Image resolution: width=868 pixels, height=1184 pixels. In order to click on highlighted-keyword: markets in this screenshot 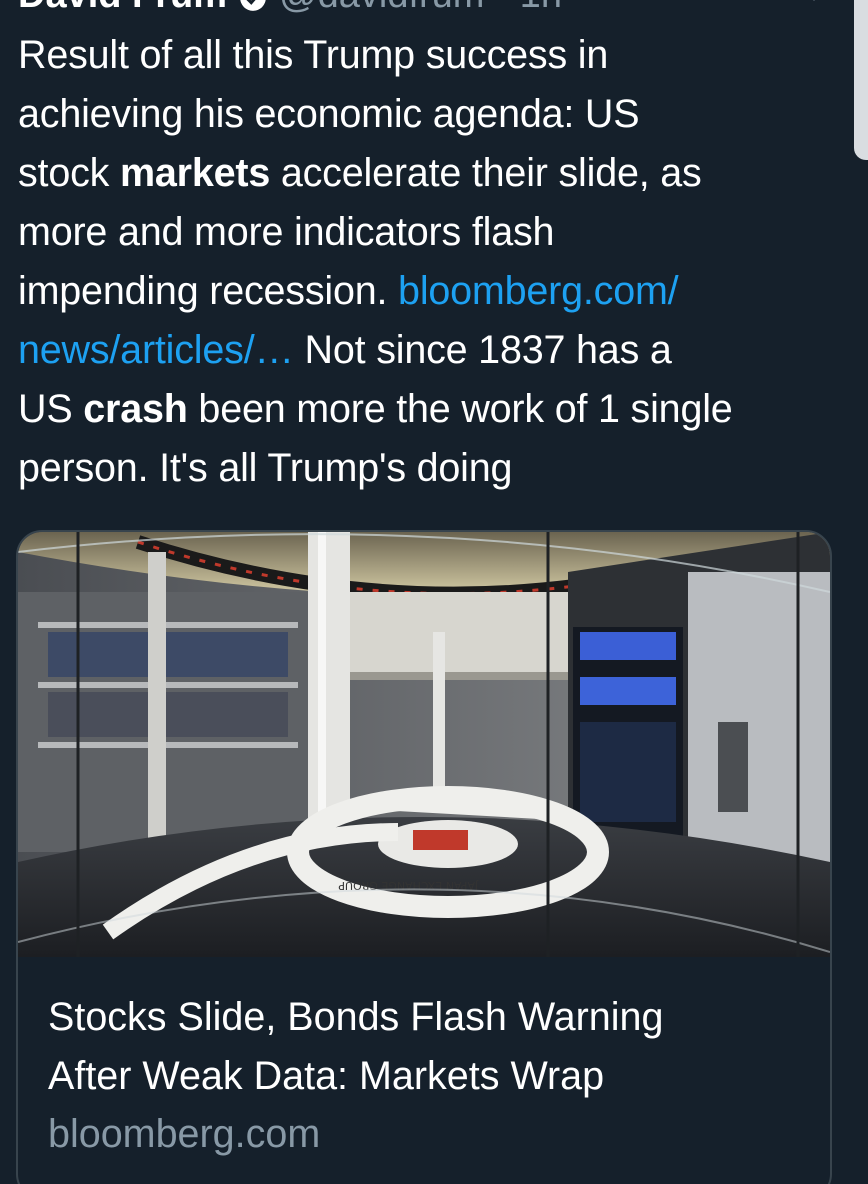, I will do `click(195, 173)`.